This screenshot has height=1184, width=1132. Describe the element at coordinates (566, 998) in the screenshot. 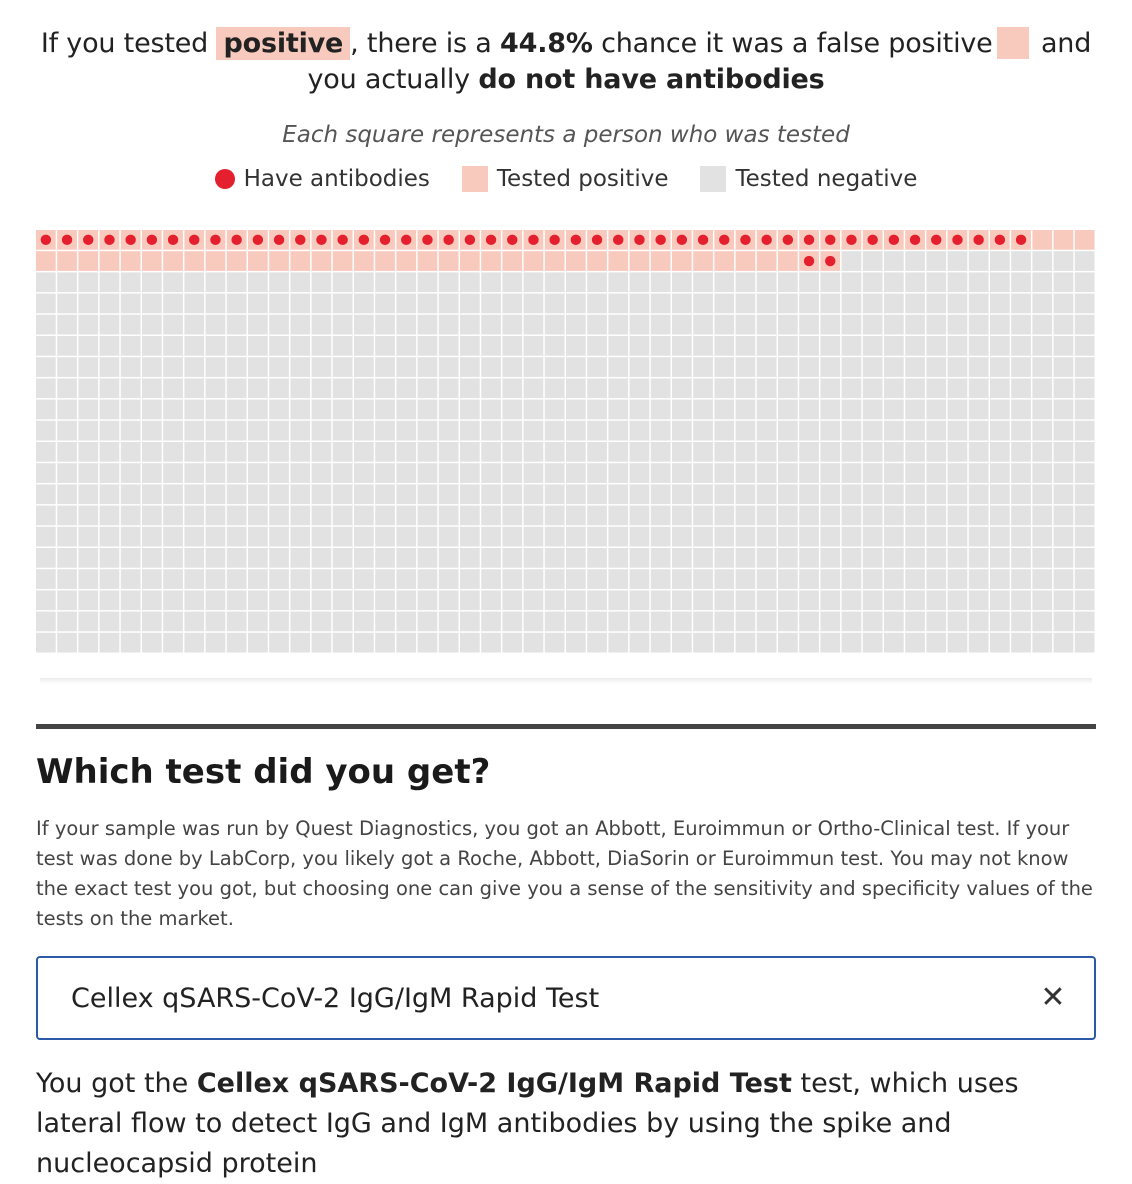

I see `test-select: Cellex qSARS-CoV-2 IgG/IgM Rapid Test ✕` at that location.